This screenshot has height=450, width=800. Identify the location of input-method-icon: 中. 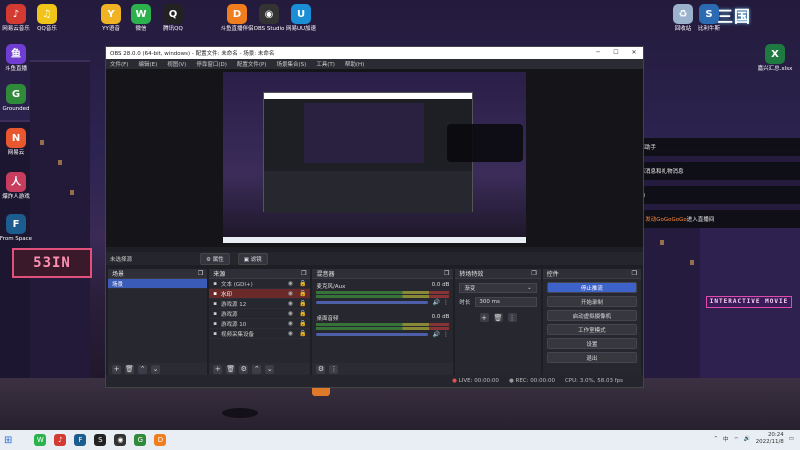
(726, 439).